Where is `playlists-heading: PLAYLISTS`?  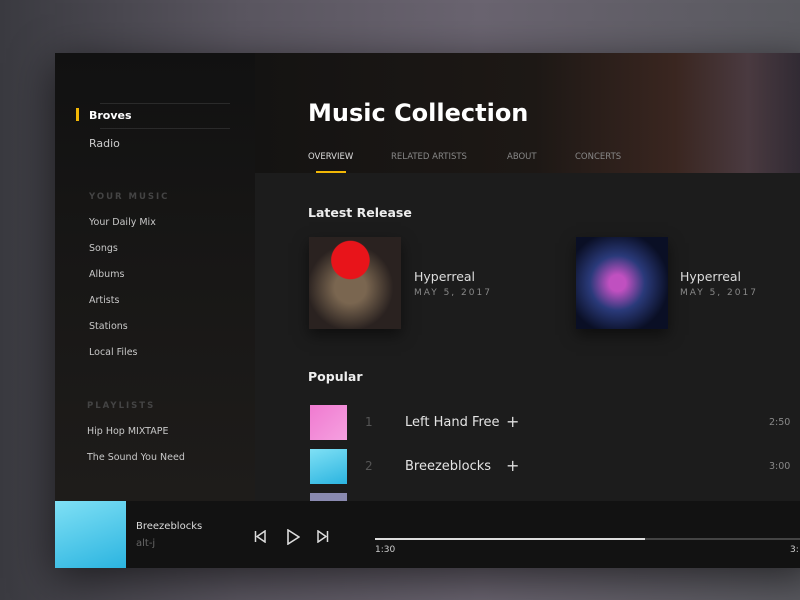
playlists-heading: PLAYLISTS is located at coordinates (121, 406).